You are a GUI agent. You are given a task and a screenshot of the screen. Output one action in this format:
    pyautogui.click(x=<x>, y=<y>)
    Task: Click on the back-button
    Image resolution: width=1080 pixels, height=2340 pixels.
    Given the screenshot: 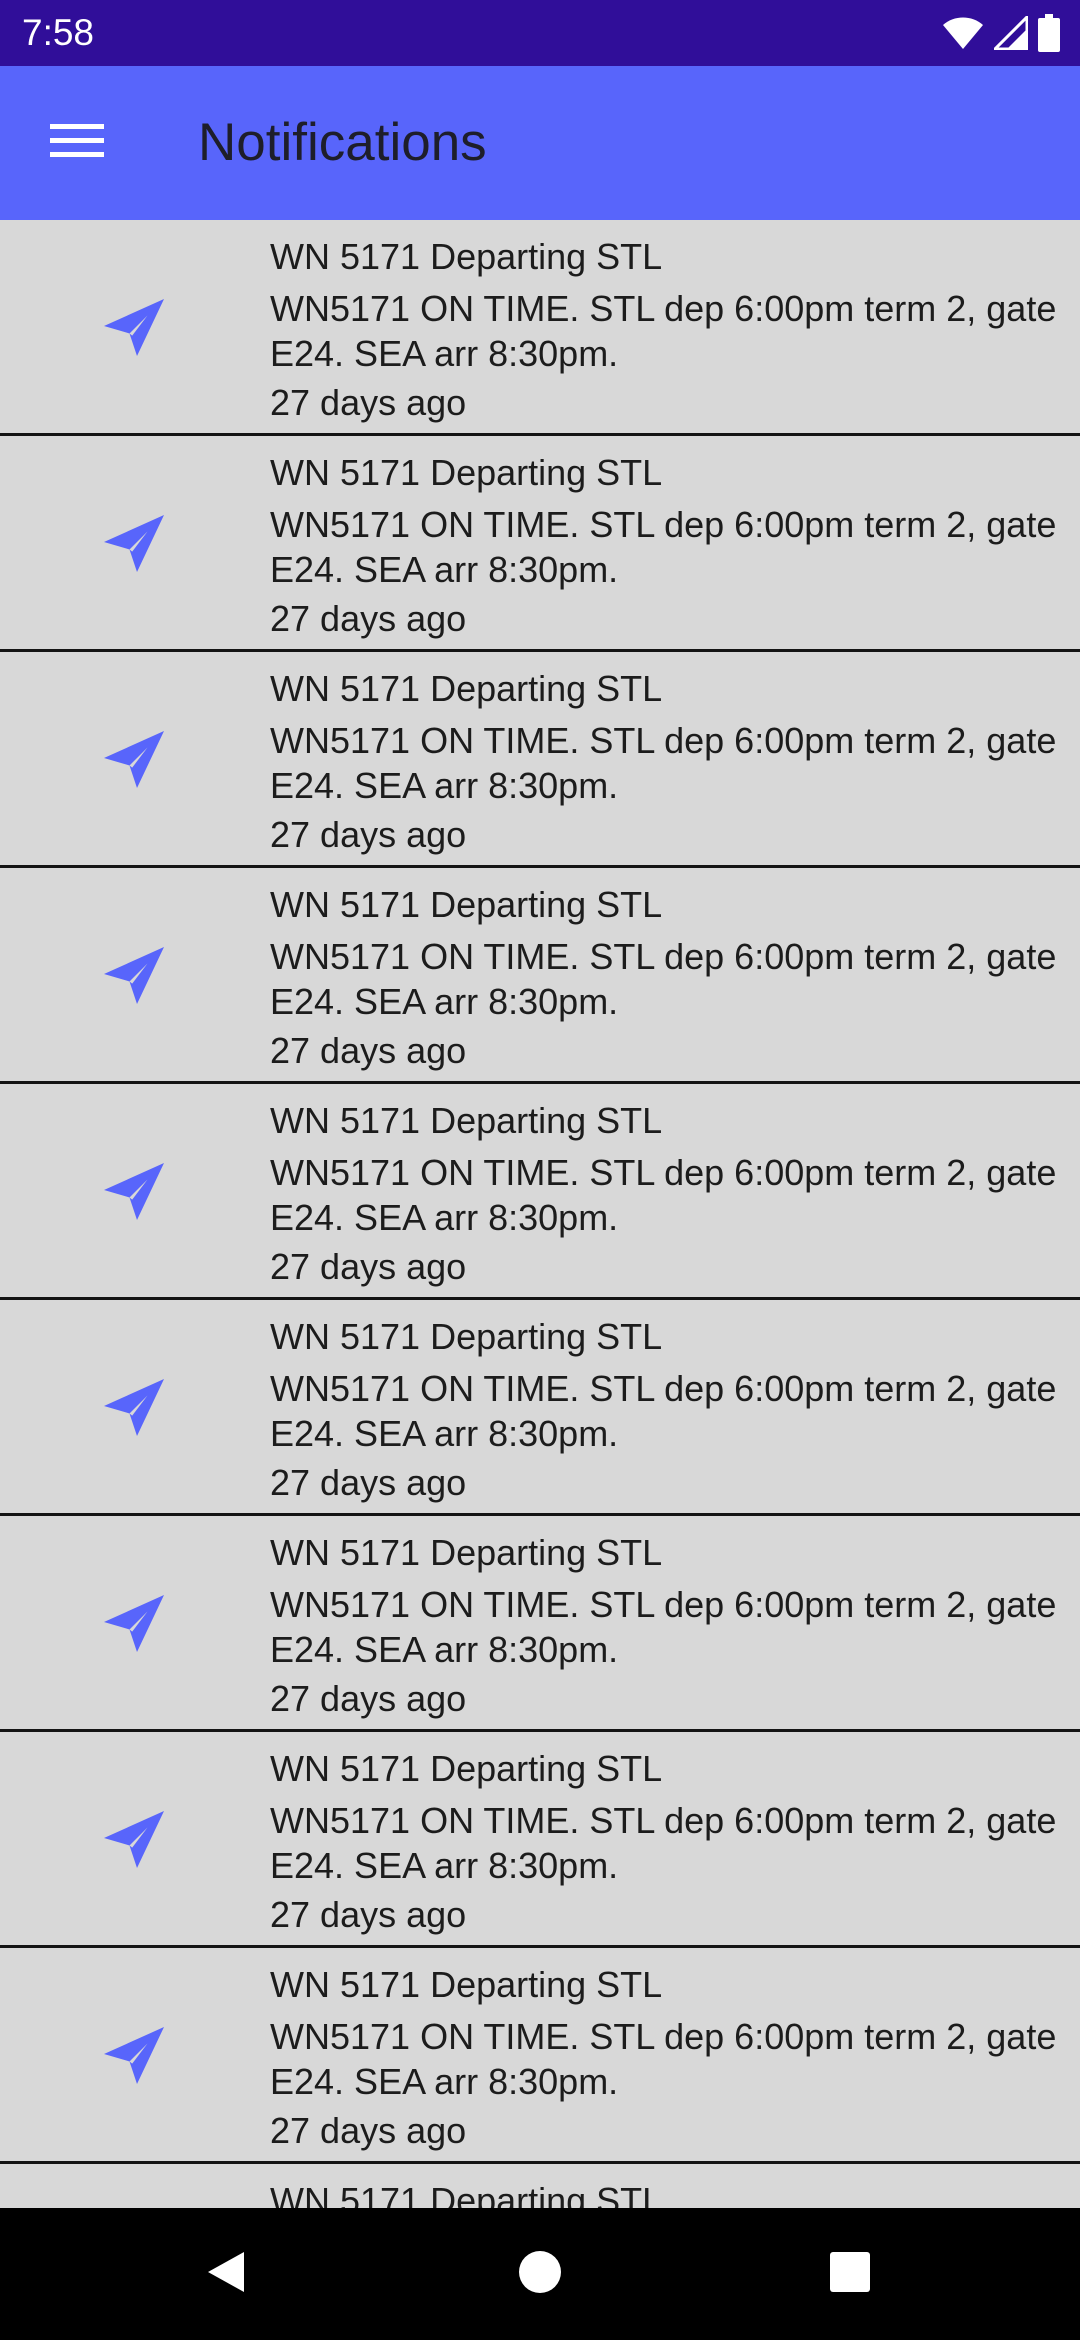 What is the action you would take?
    pyautogui.click(x=226, y=2274)
    